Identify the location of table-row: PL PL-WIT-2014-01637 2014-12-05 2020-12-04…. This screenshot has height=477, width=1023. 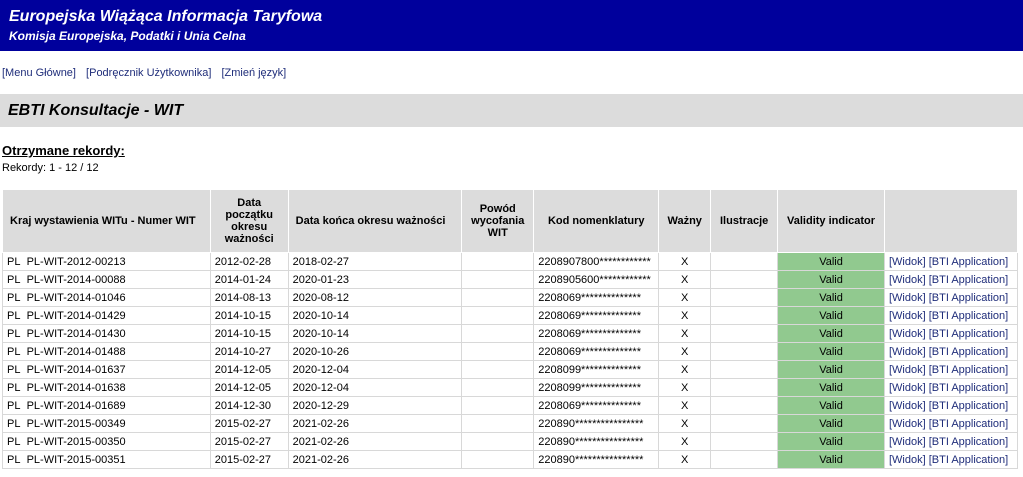
(510, 369).